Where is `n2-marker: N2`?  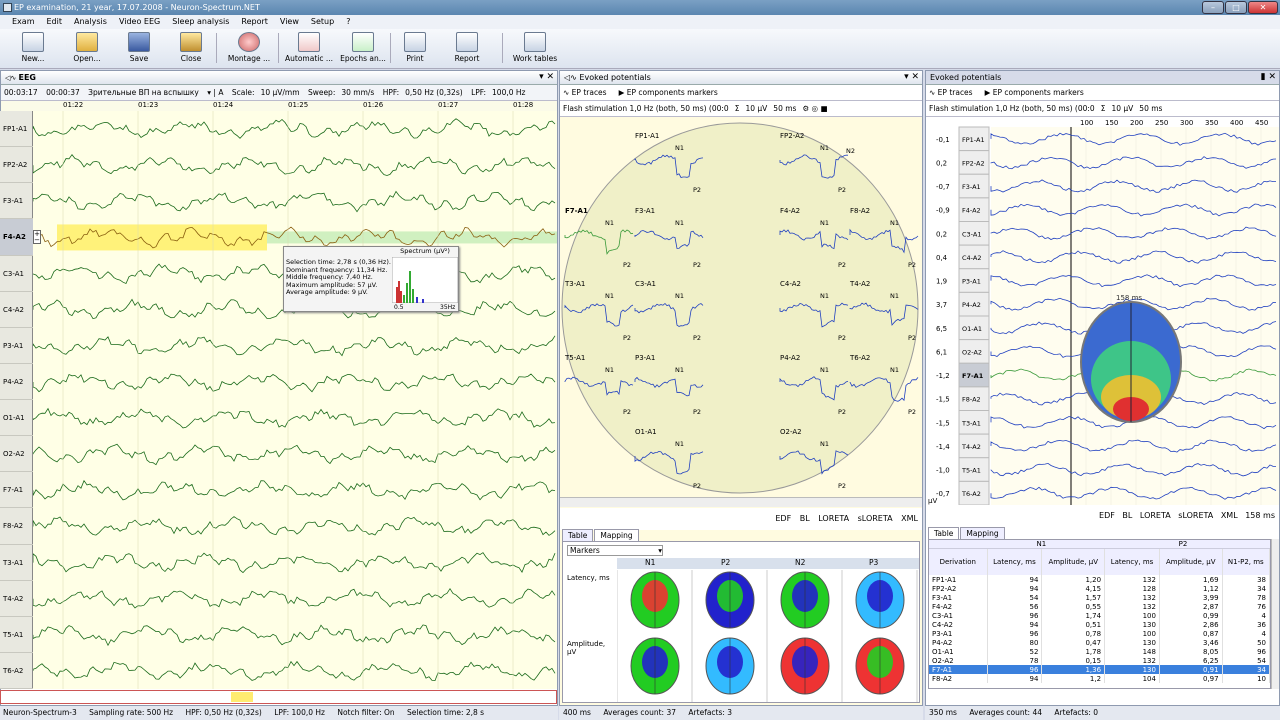 n2-marker: N2 is located at coordinates (850, 151).